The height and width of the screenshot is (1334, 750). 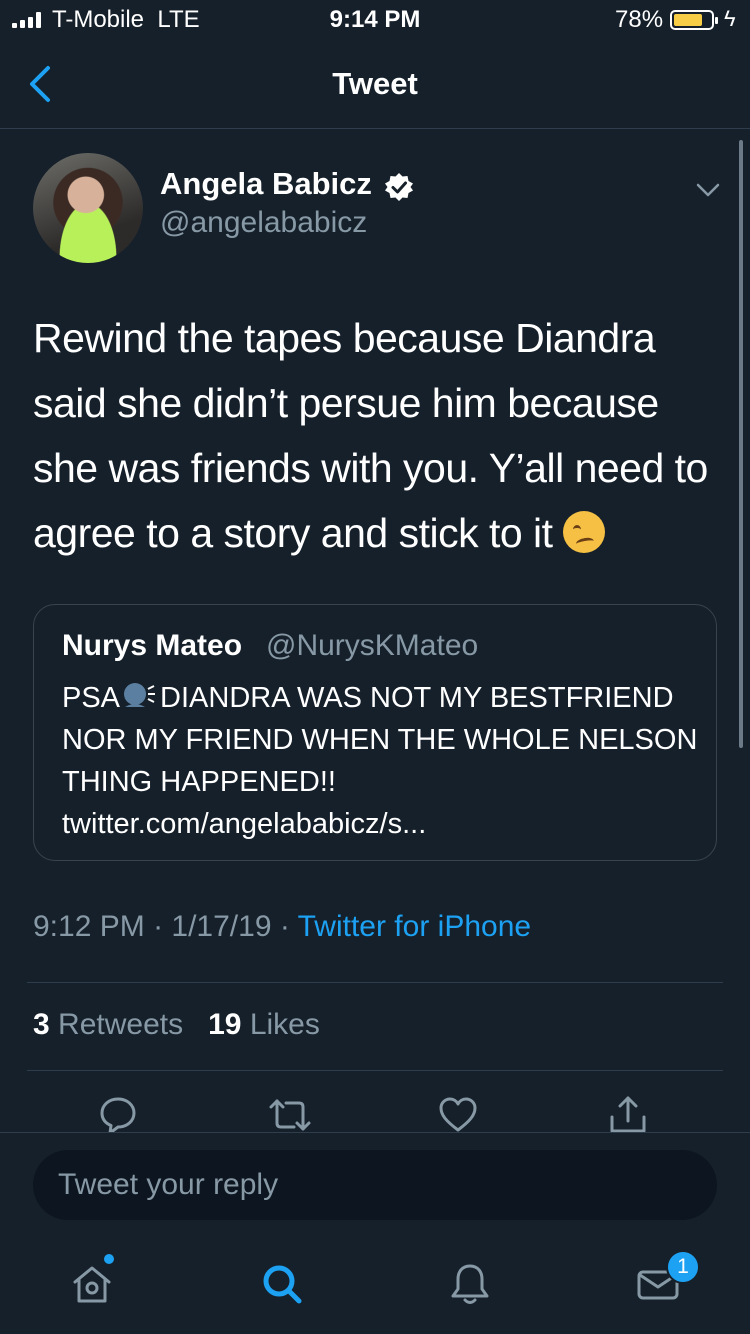 I want to click on tweet-stats: 3 Retweets 19 Likes, so click(x=176, y=1025).